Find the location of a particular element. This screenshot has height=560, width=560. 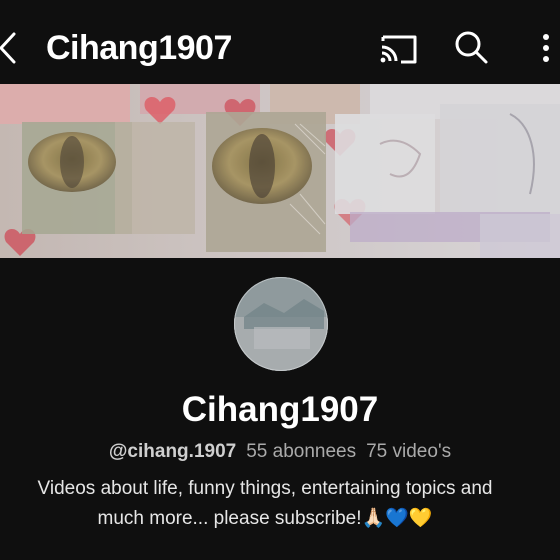

description-line-2: much more... please subscribe!🙏🏻💙💛 is located at coordinates (265, 518).